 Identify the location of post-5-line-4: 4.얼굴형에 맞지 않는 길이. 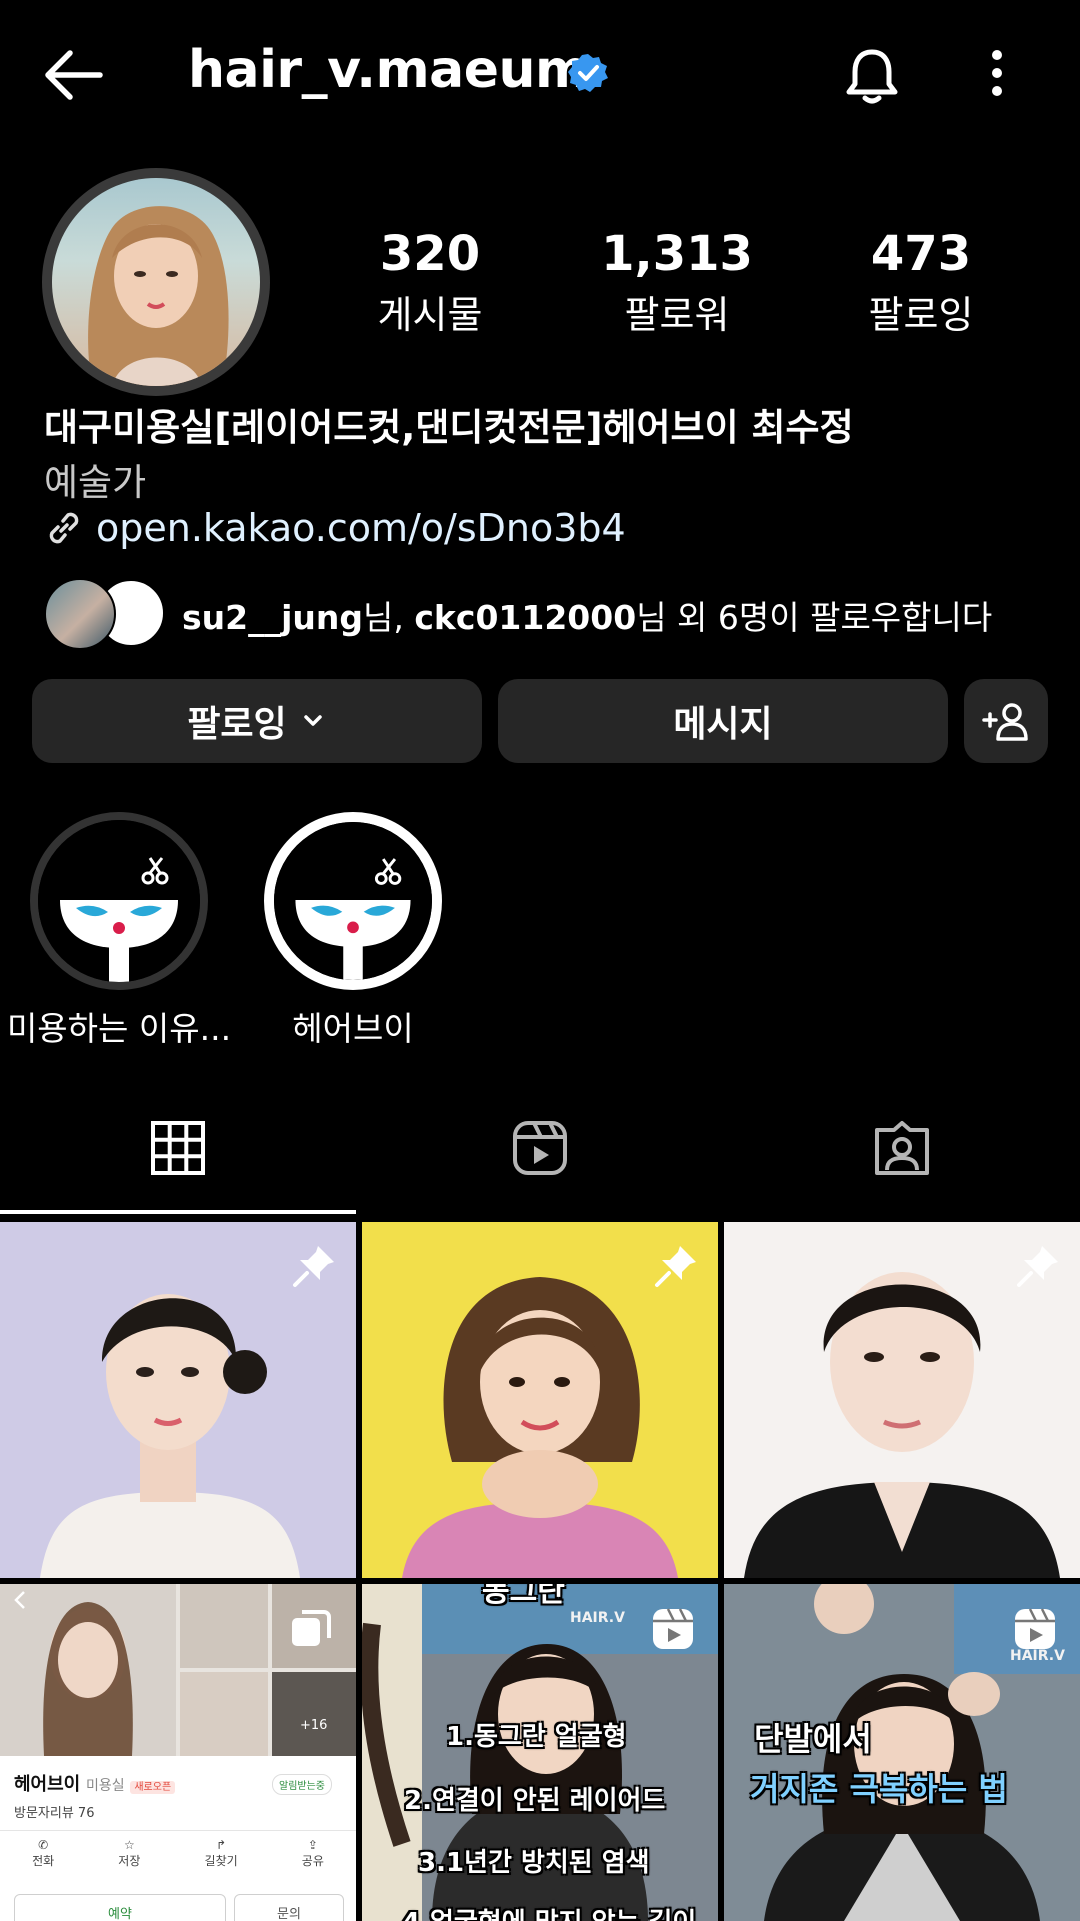
(549, 1911).